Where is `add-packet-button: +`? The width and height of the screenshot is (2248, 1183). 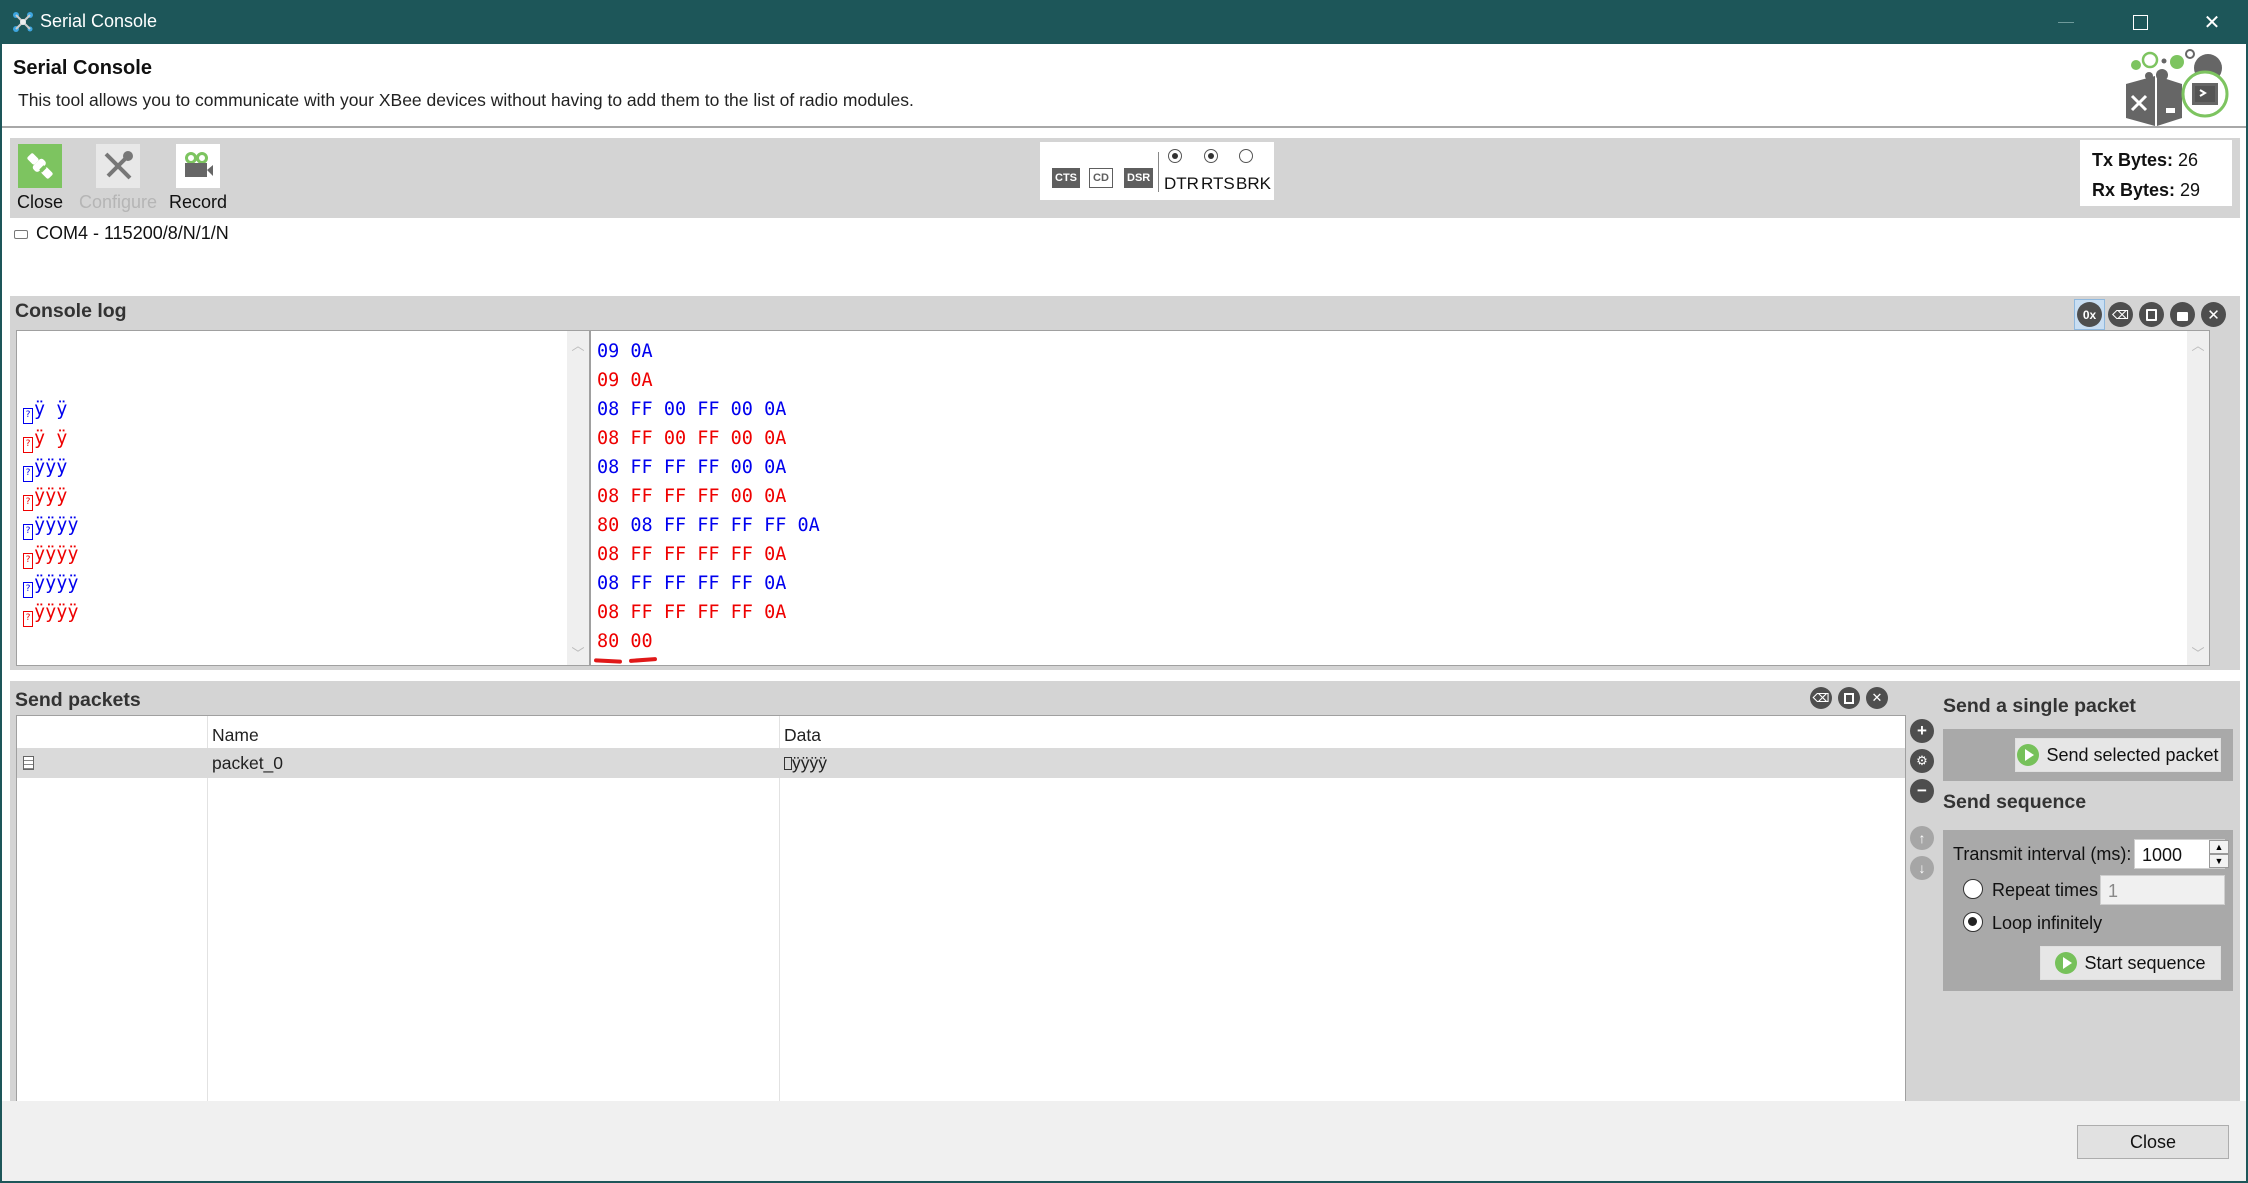 add-packet-button: + is located at coordinates (1922, 731).